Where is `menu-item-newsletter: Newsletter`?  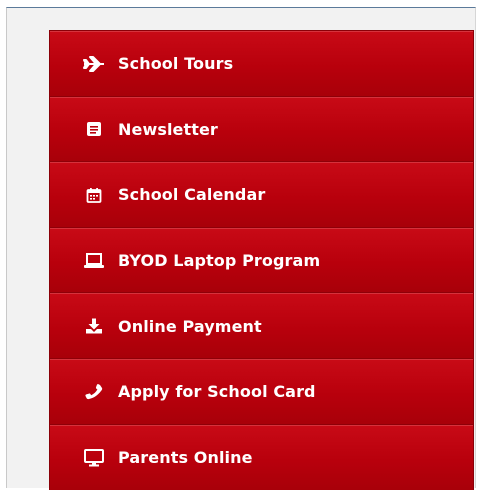 menu-item-newsletter: Newsletter is located at coordinates (261, 129).